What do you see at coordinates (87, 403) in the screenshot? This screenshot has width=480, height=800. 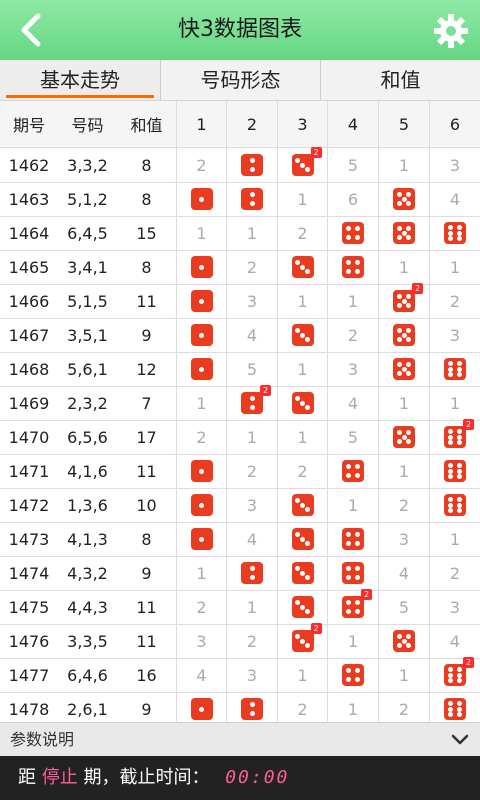 I see `numbers-cell: 2,3,2` at bounding box center [87, 403].